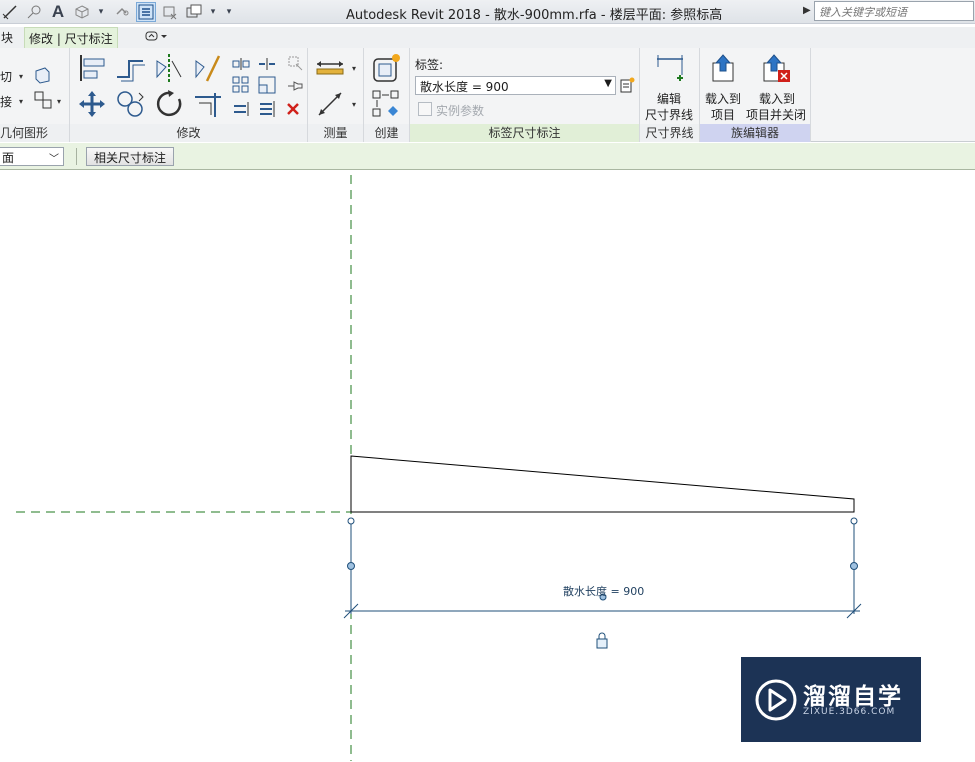  Describe the element at coordinates (194, 12) in the screenshot. I see `switch-windows-icon` at that location.